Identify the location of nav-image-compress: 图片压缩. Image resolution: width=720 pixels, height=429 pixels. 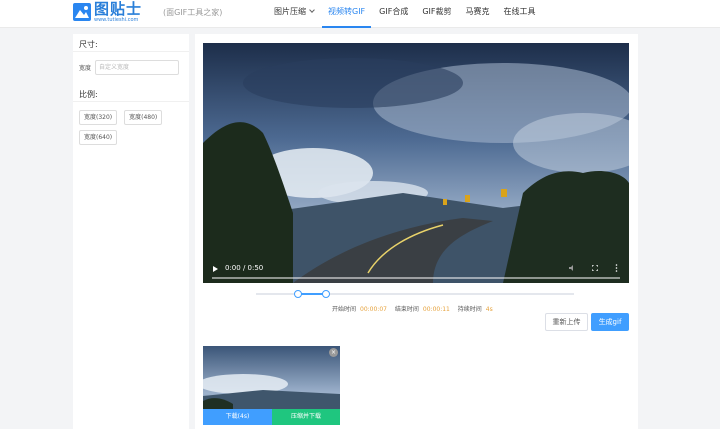
(294, 14).